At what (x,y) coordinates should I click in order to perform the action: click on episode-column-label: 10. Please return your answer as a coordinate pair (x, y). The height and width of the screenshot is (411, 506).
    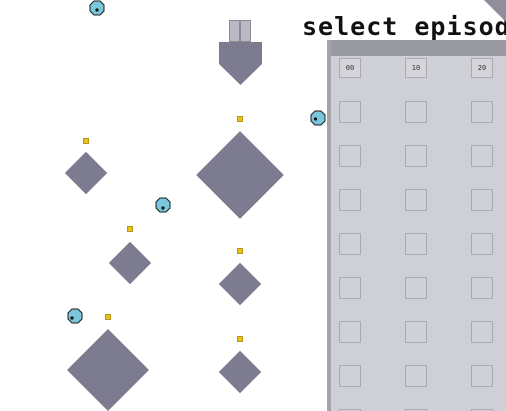
    Looking at the image, I should click on (416, 68).